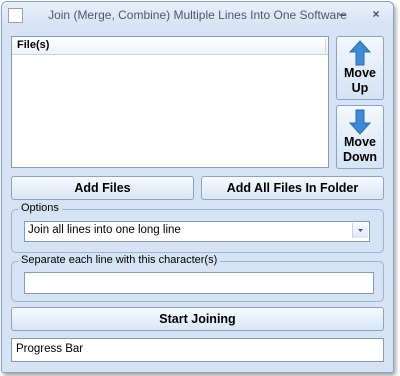 Image resolution: width=400 pixels, height=376 pixels. What do you see at coordinates (40, 208) in the screenshot?
I see `options-legend: Options` at bounding box center [40, 208].